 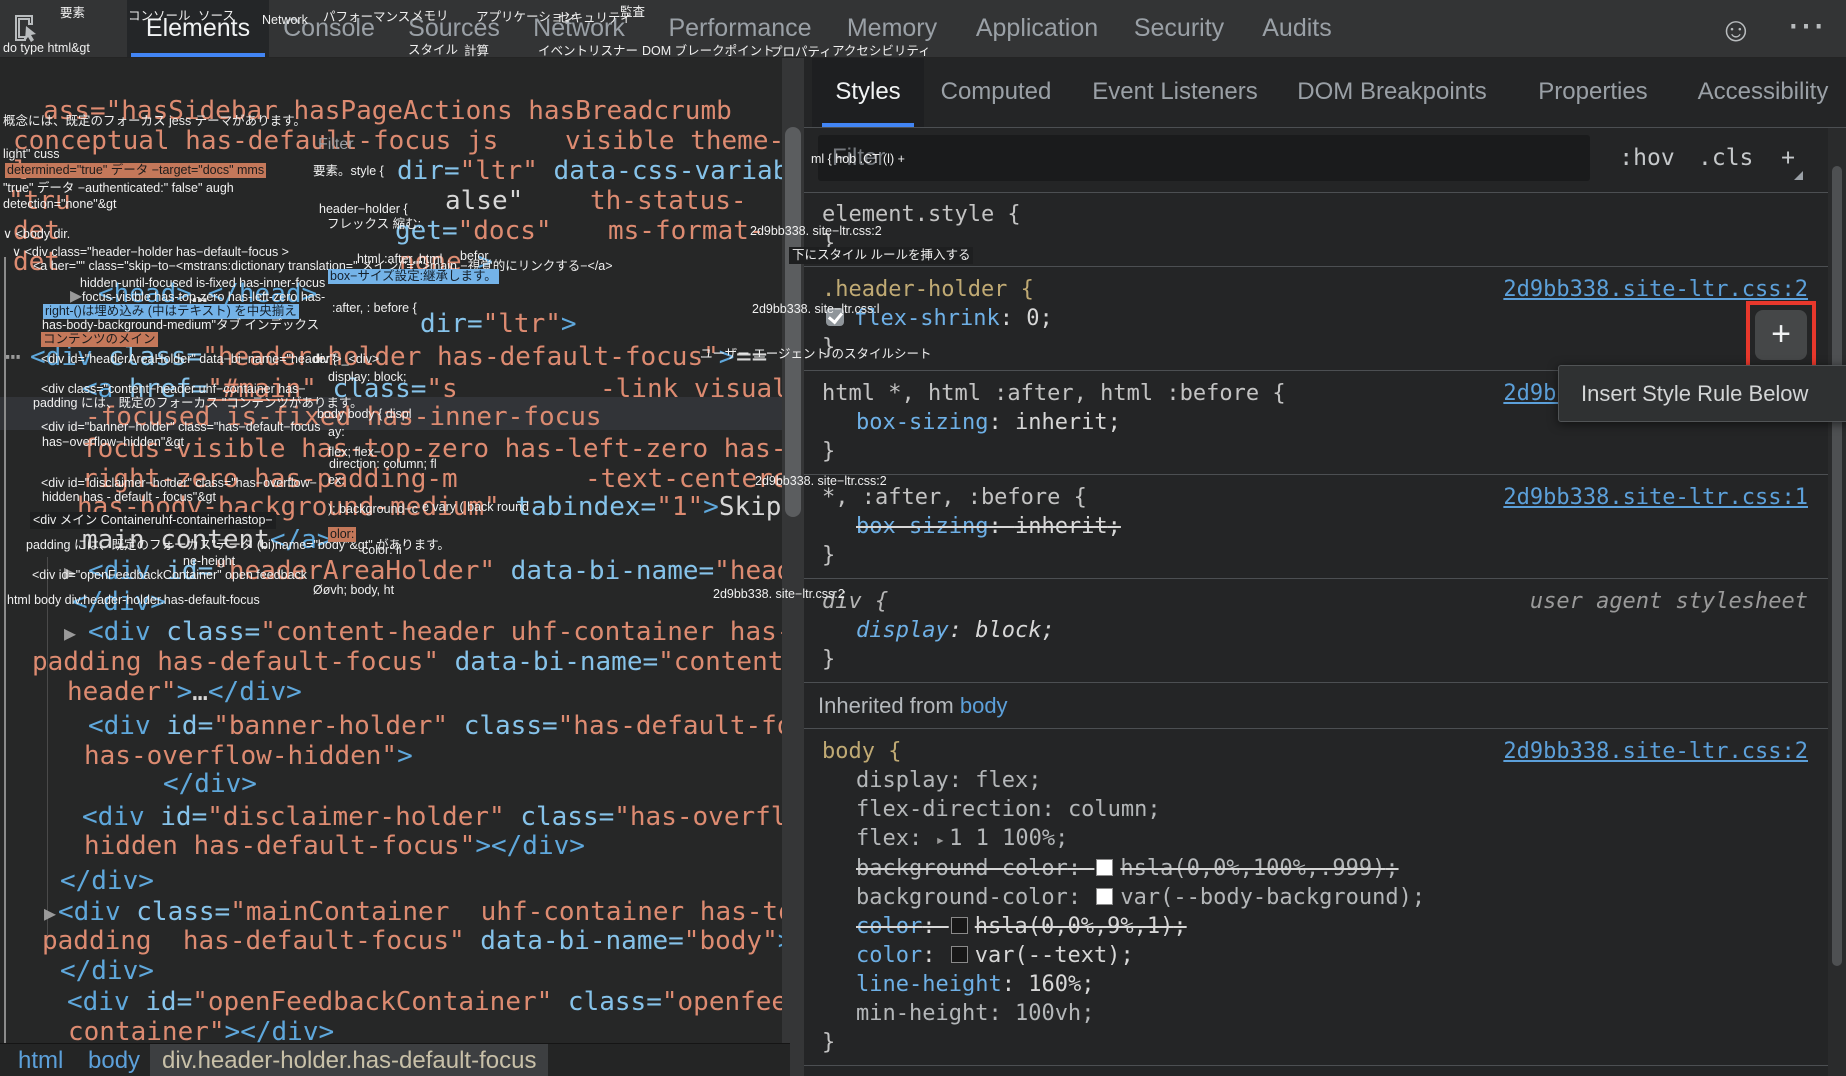 I want to click on tab-memory: Memory, so click(x=892, y=28).